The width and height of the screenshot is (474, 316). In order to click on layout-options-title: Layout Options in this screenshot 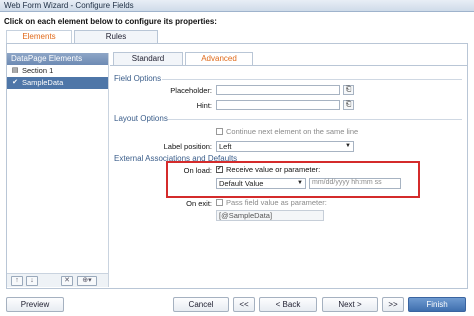, I will do `click(141, 118)`.